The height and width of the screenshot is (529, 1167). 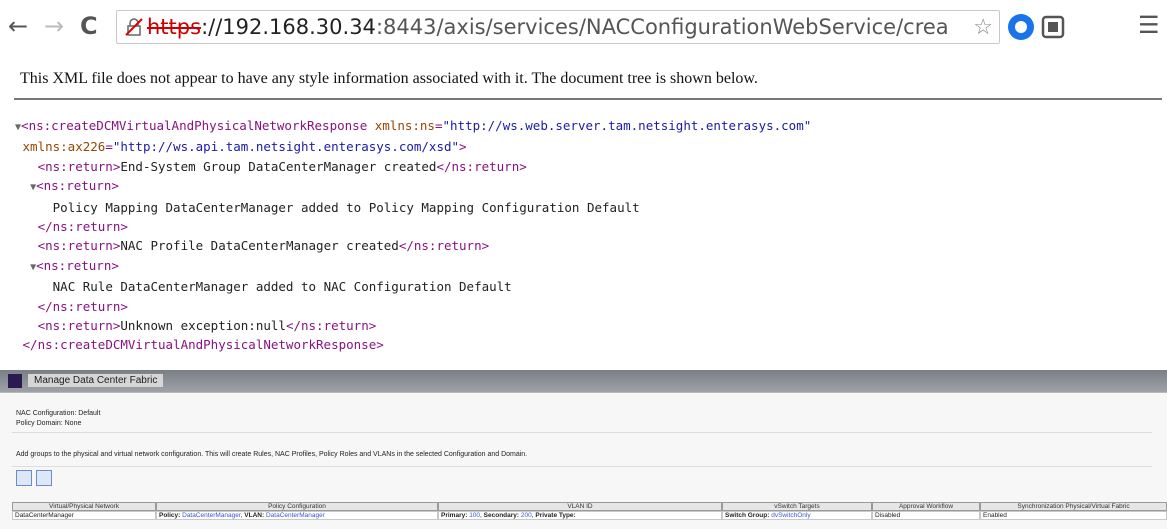 What do you see at coordinates (580, 506) in the screenshot?
I see `column-header: VLAN ID` at bounding box center [580, 506].